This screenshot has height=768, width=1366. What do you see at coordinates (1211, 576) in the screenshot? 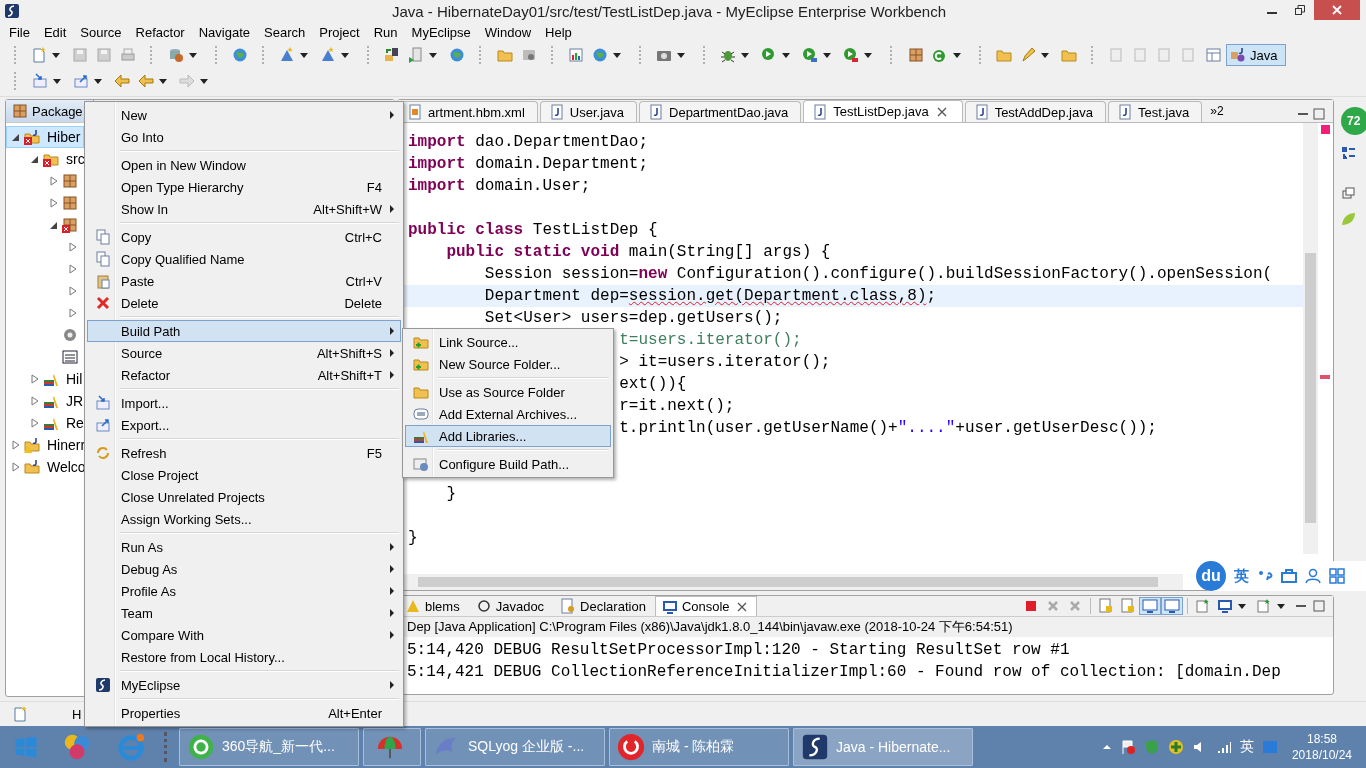
I see `ime-logo: du` at bounding box center [1211, 576].